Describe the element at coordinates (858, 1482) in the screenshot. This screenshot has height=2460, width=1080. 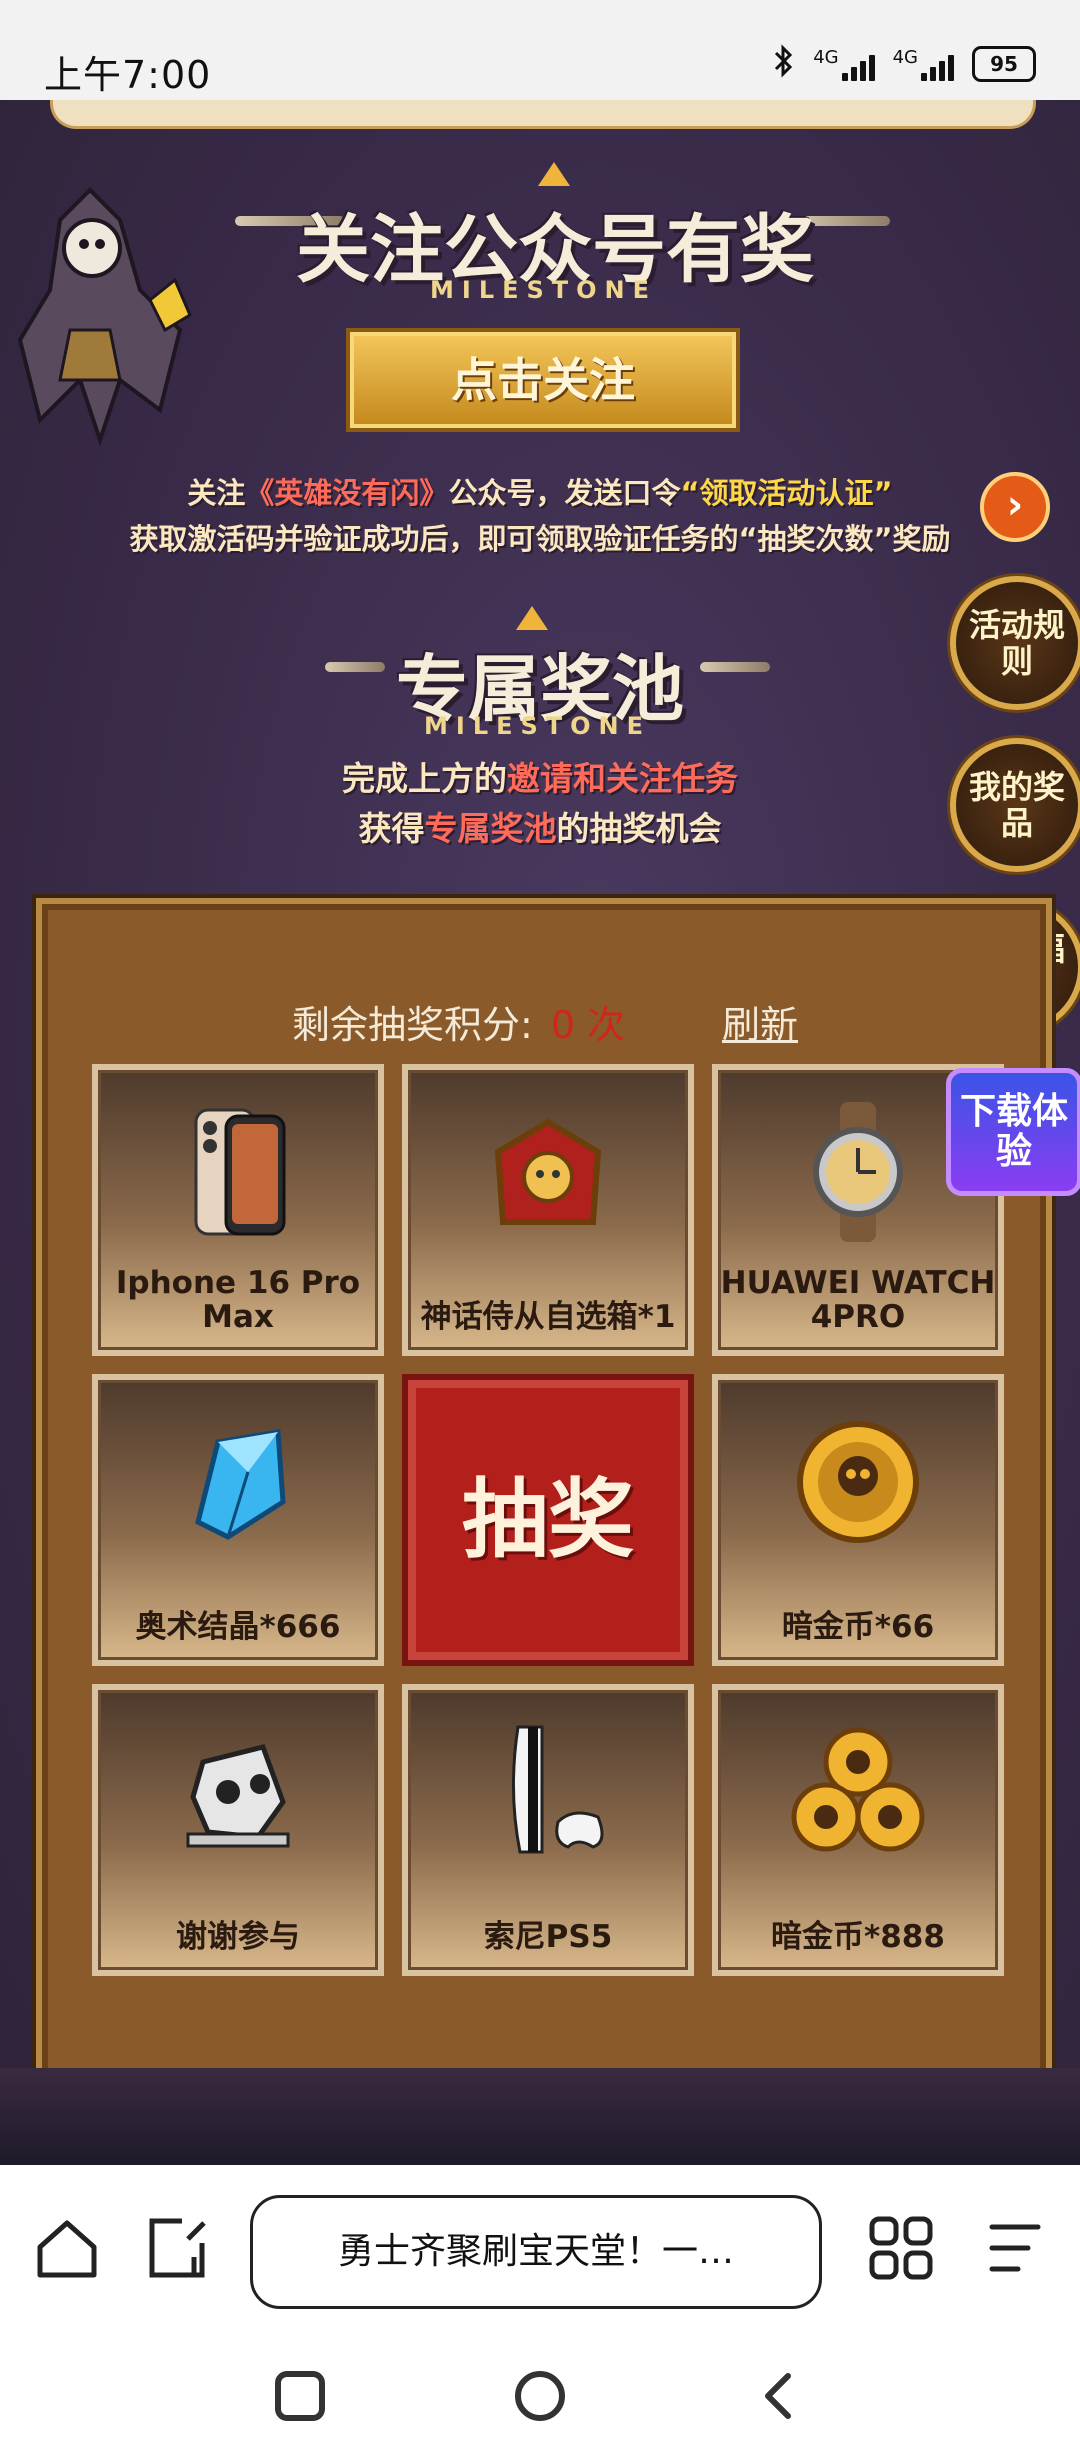
I see `coin-icon` at that location.